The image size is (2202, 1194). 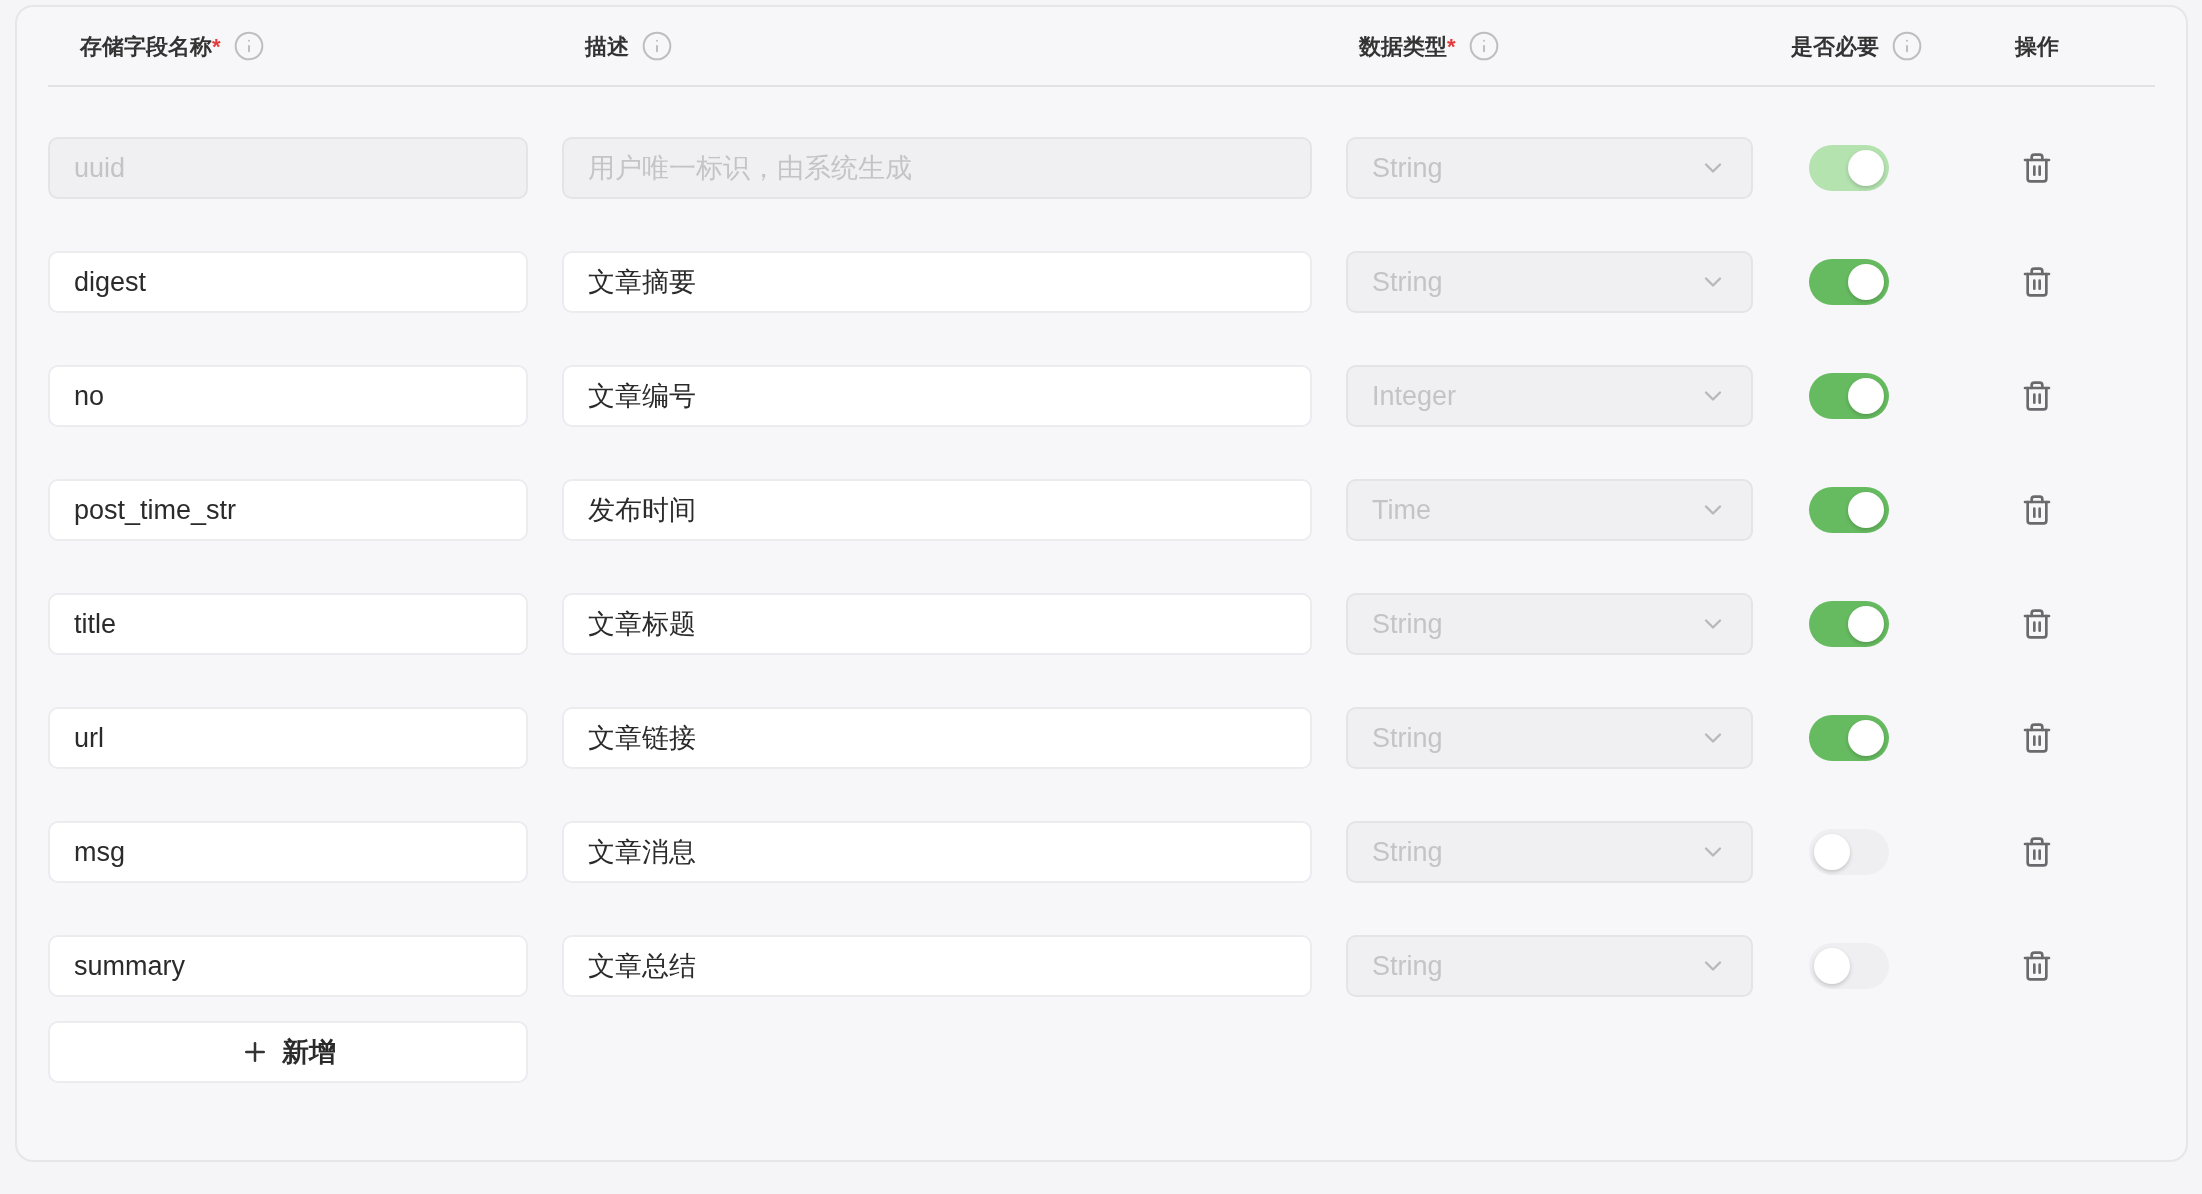 I want to click on input-field: title, so click(x=288, y=624).